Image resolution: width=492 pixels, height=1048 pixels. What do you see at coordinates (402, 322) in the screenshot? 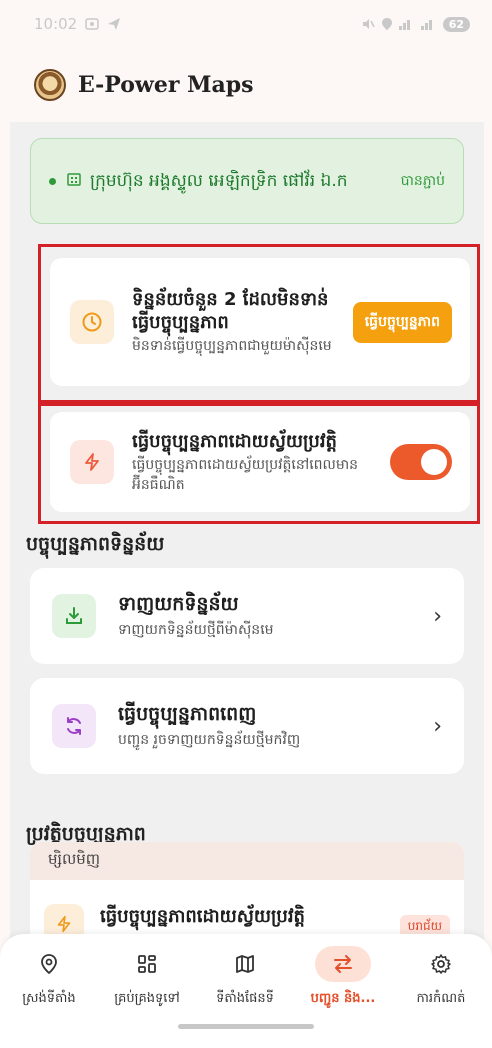
I see `update-now-button: ធ្វើបច្ចុប្បន្នភាព` at bounding box center [402, 322].